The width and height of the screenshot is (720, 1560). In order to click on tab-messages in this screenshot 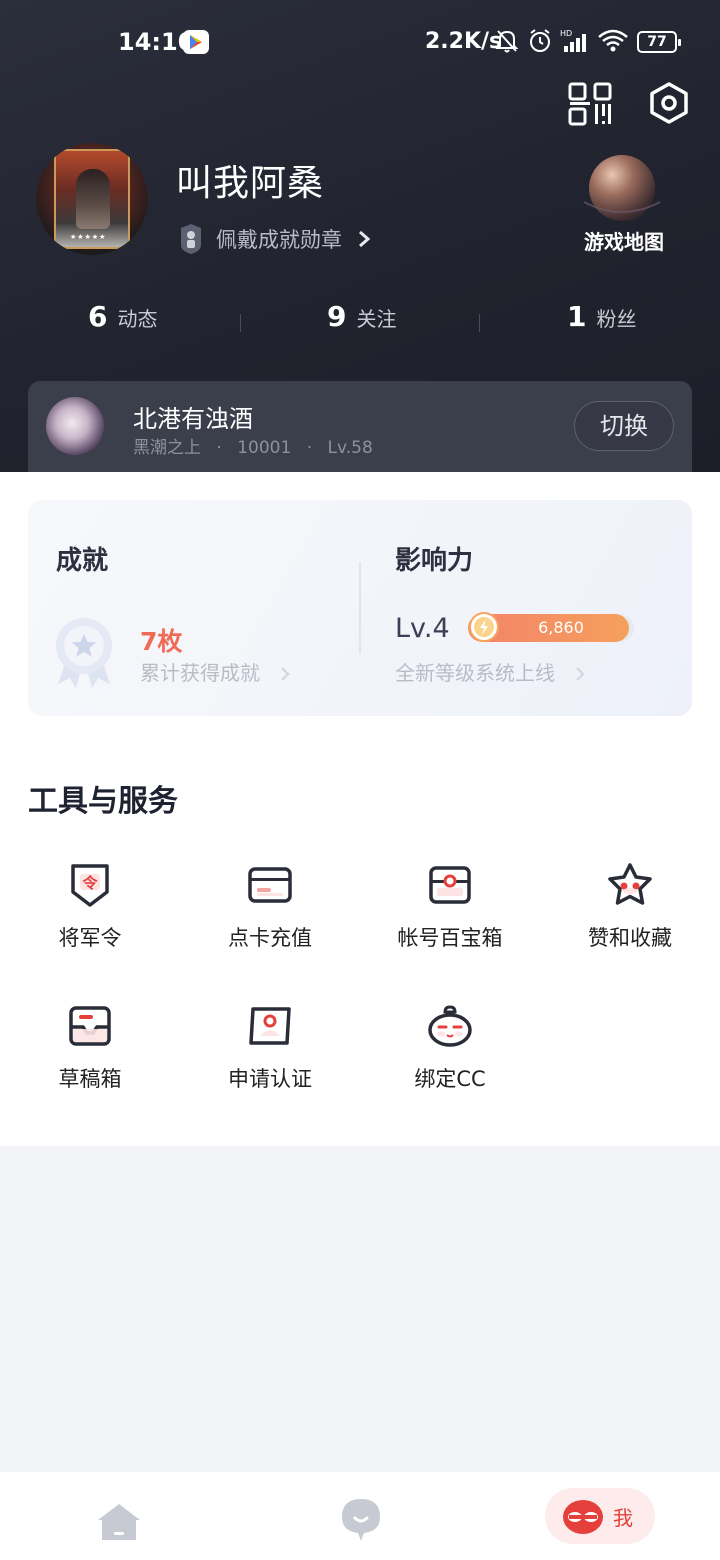, I will do `click(361, 1520)`.